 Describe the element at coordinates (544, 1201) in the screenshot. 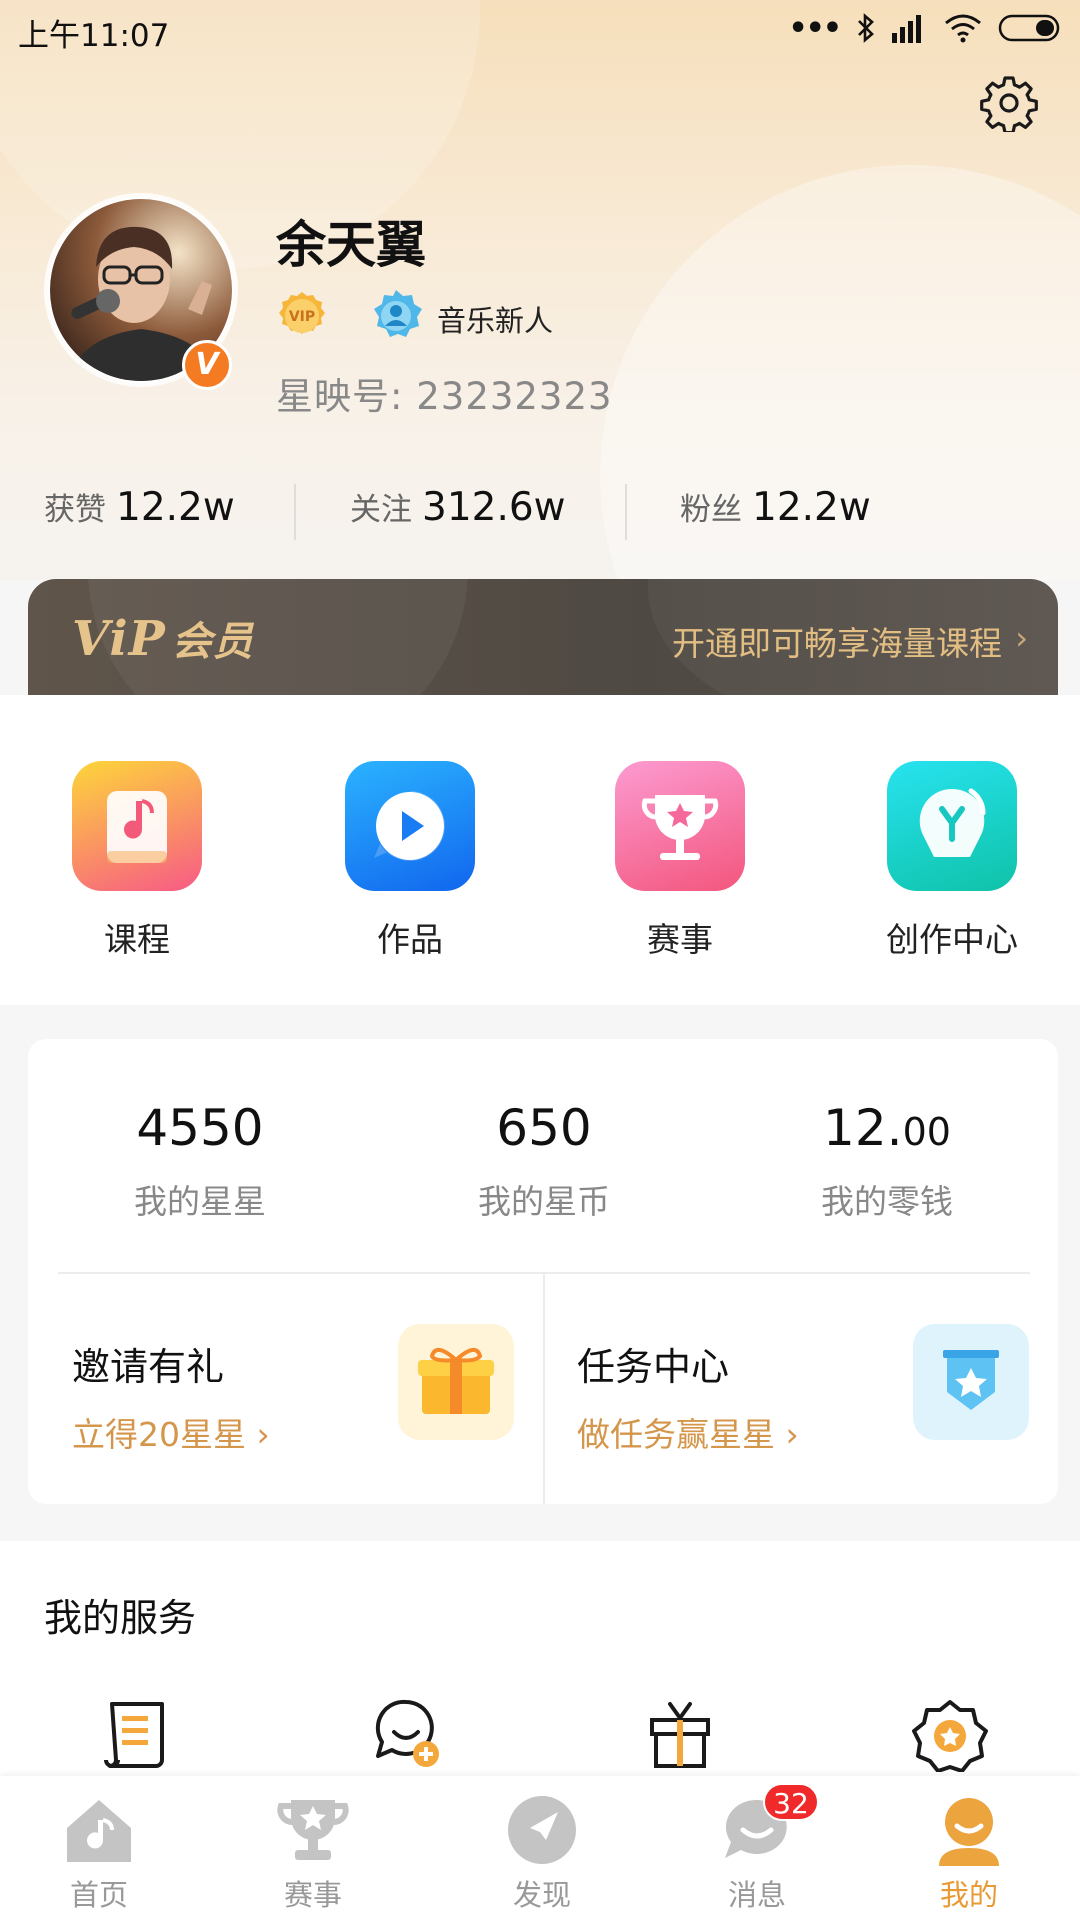

I see `wallet-label: 我的星币` at that location.